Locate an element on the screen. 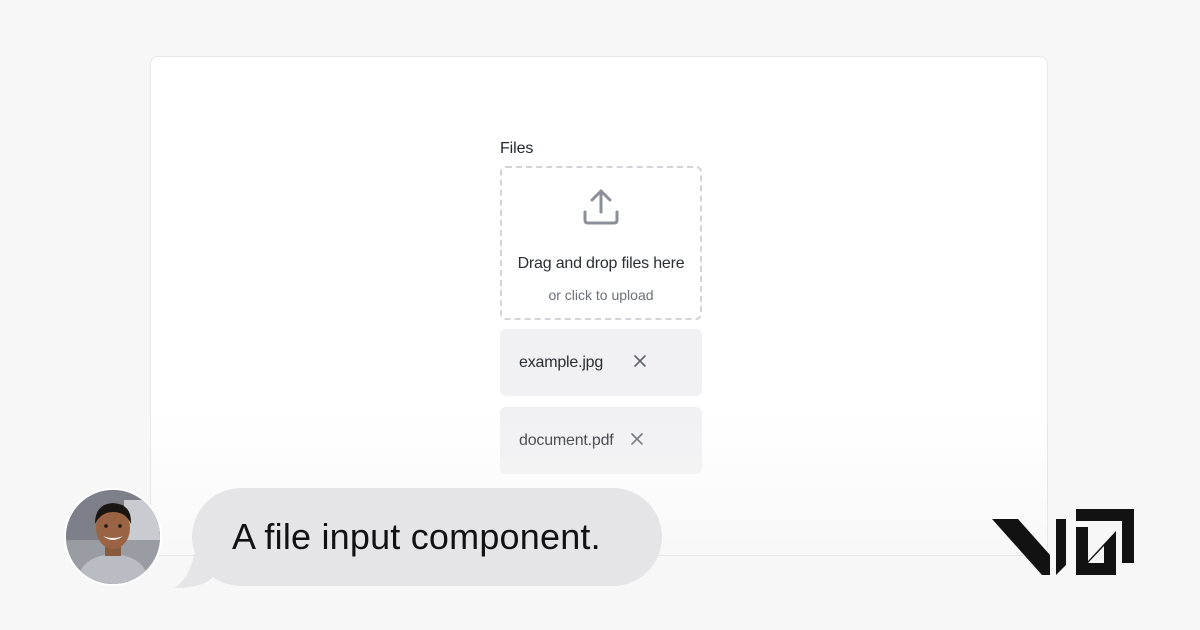 The image size is (1200, 630). dropzone-title: Drag and drop files here is located at coordinates (601, 263).